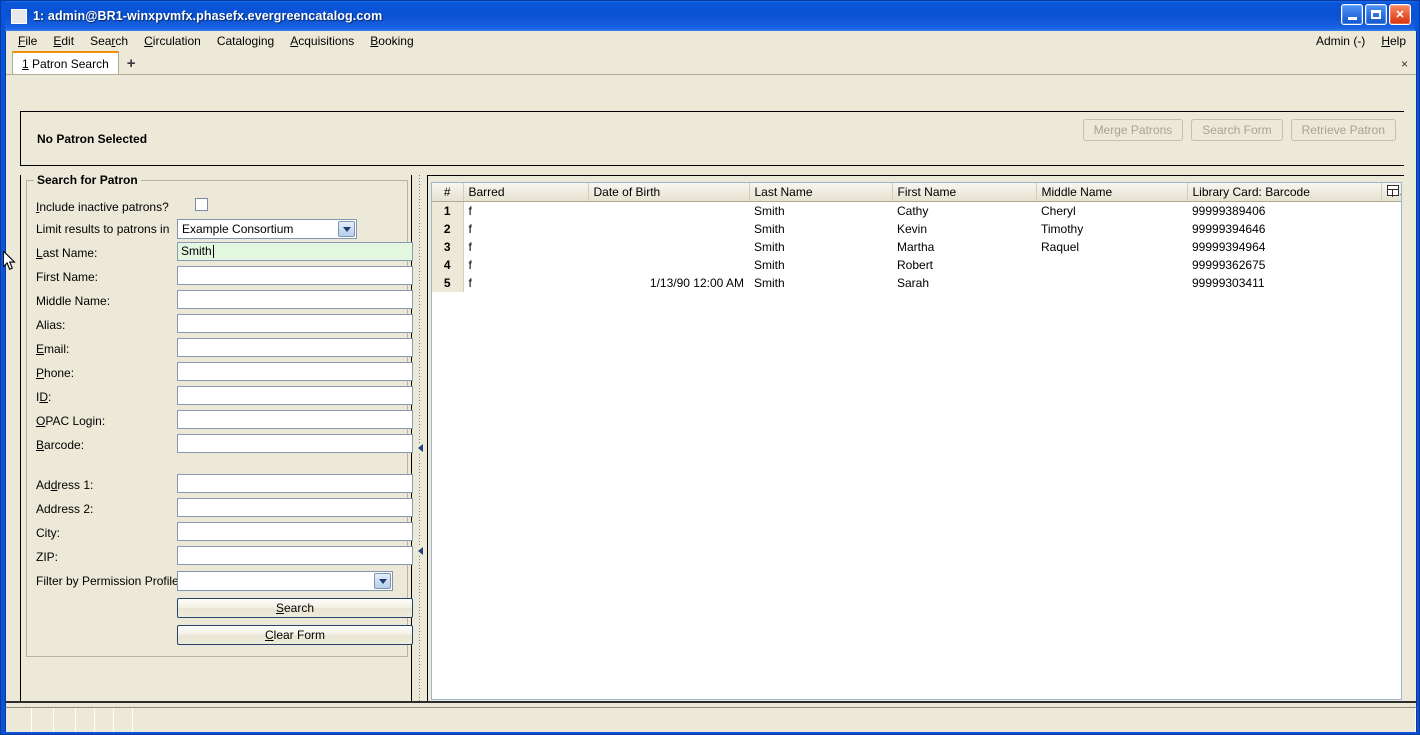 The image size is (1420, 735). I want to click on patron-row-first-name: Sarah, so click(913, 282).